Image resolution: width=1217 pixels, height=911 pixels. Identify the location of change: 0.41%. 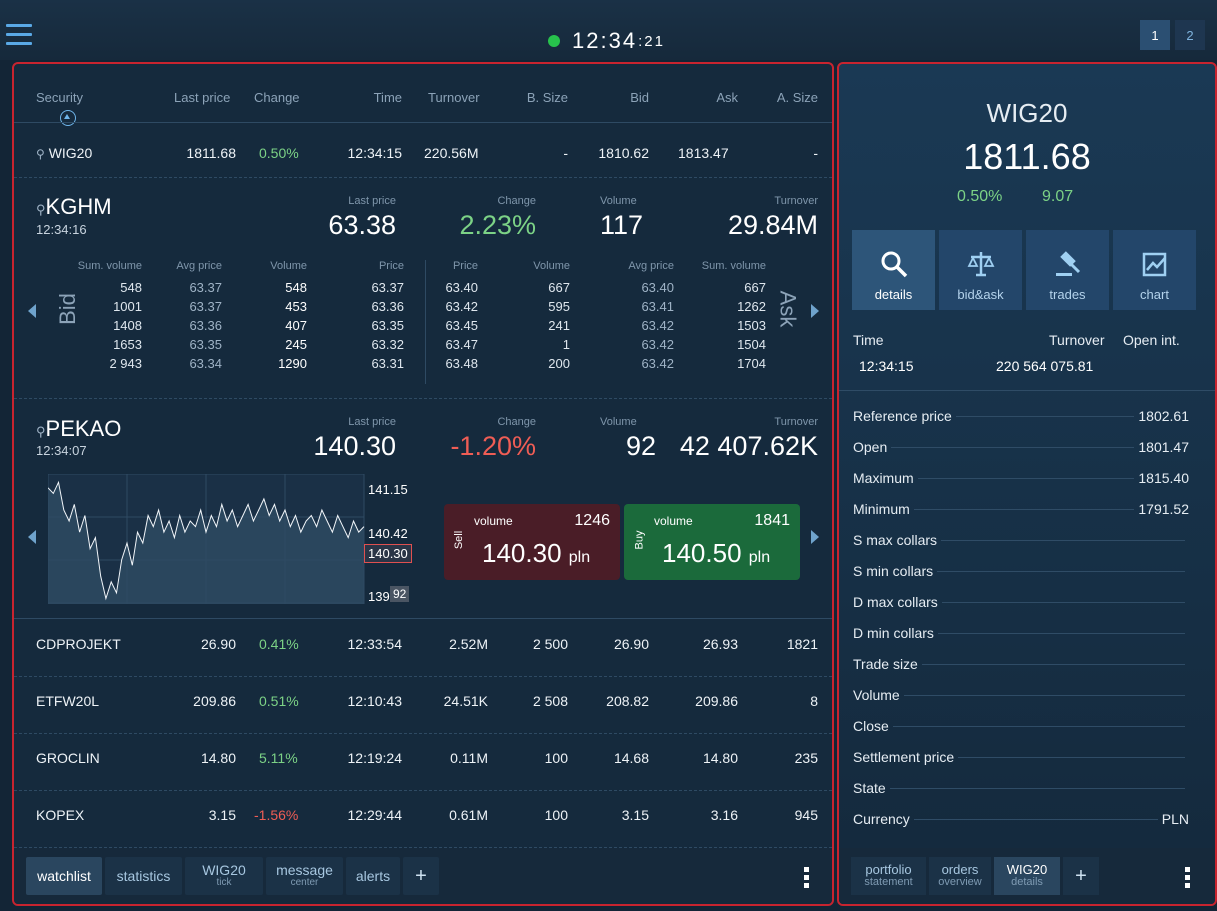
(279, 644).